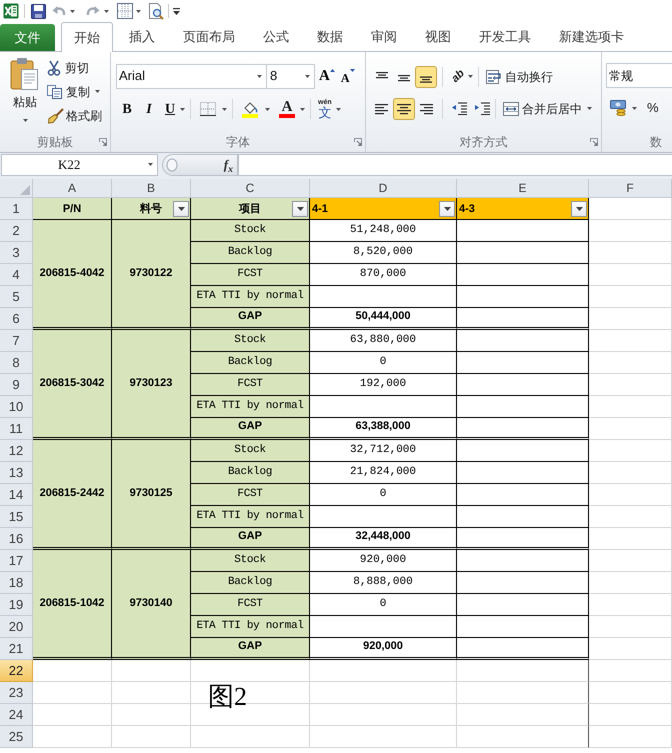 Image resolution: width=672 pixels, height=753 pixels. Describe the element at coordinates (74, 115) in the screenshot. I see `format-painter-button: 格式刷` at that location.